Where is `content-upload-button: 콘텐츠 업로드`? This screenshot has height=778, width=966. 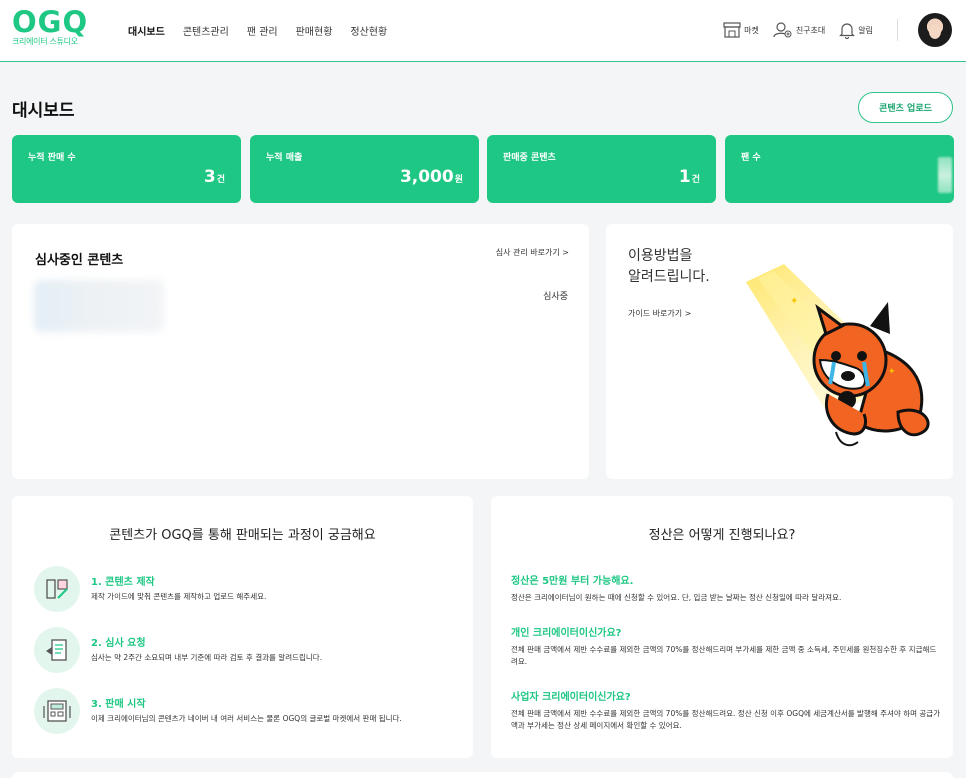 content-upload-button: 콘텐츠 업로드 is located at coordinates (905, 107).